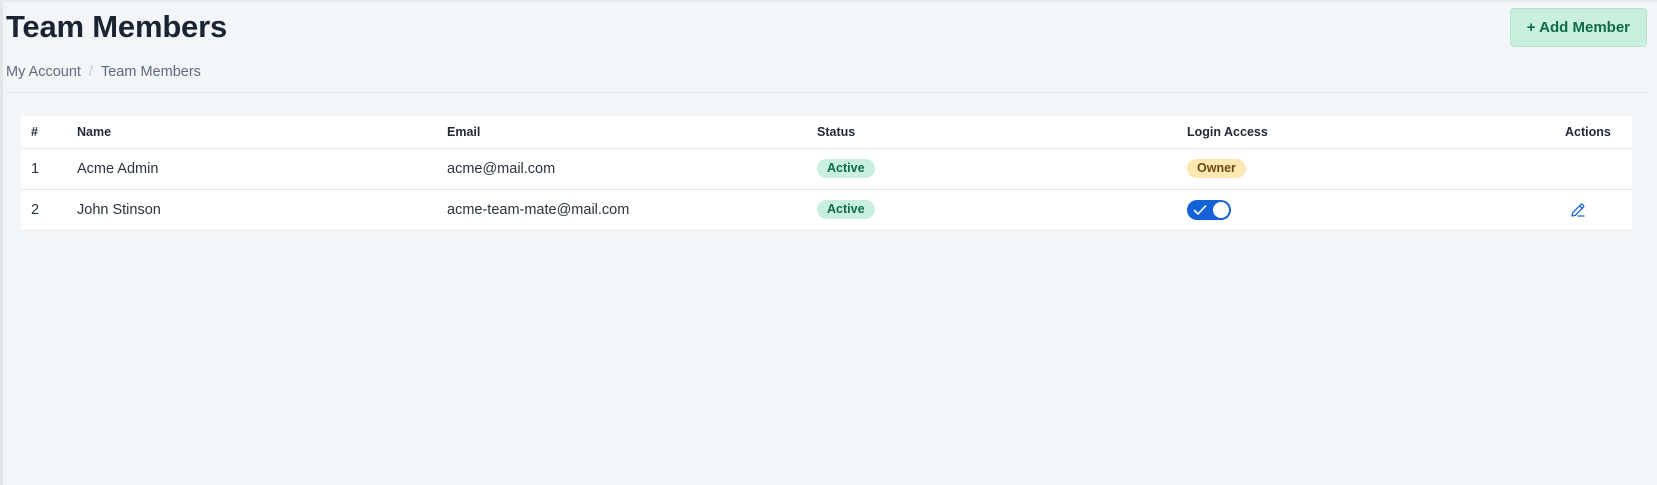 The height and width of the screenshot is (485, 1657). I want to click on login-access-cell, so click(1362, 210).